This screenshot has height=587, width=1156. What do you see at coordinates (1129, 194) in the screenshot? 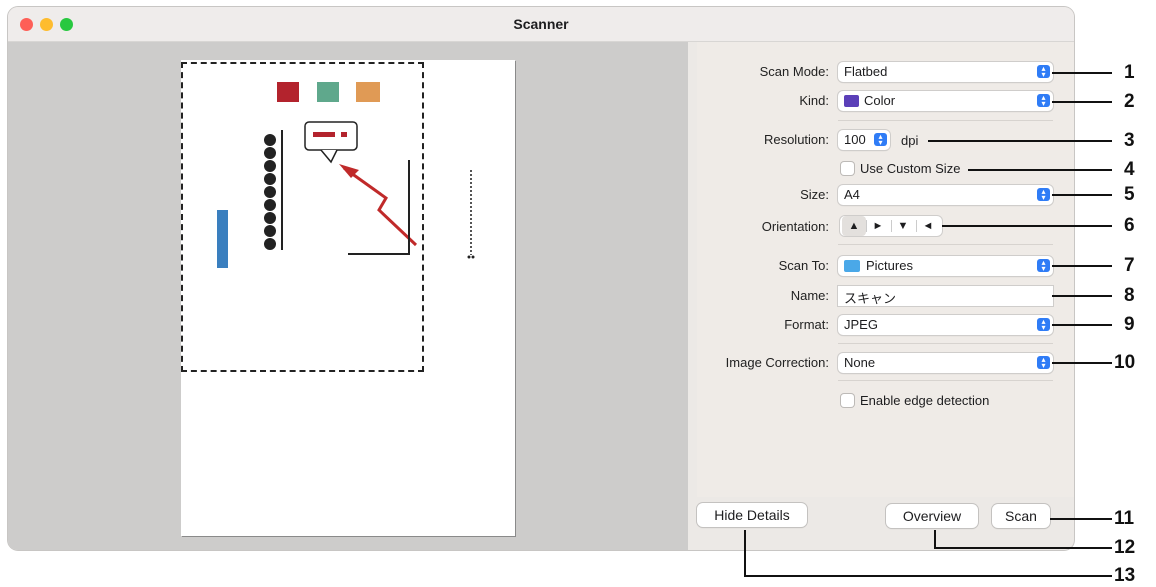
I see `callout-5: 5` at bounding box center [1129, 194].